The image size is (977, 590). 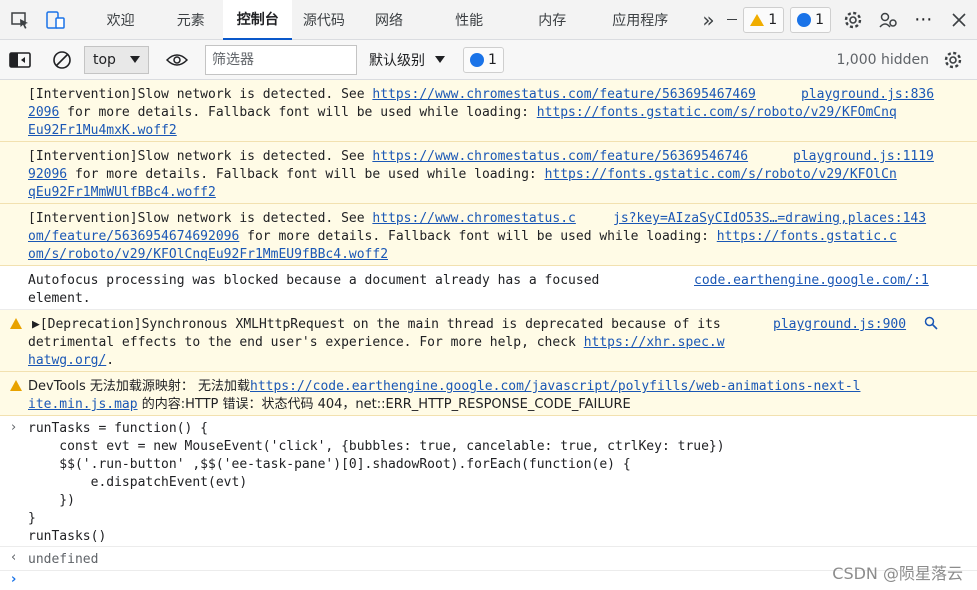 What do you see at coordinates (388, 20) in the screenshot?
I see `tab-network: 网络` at bounding box center [388, 20].